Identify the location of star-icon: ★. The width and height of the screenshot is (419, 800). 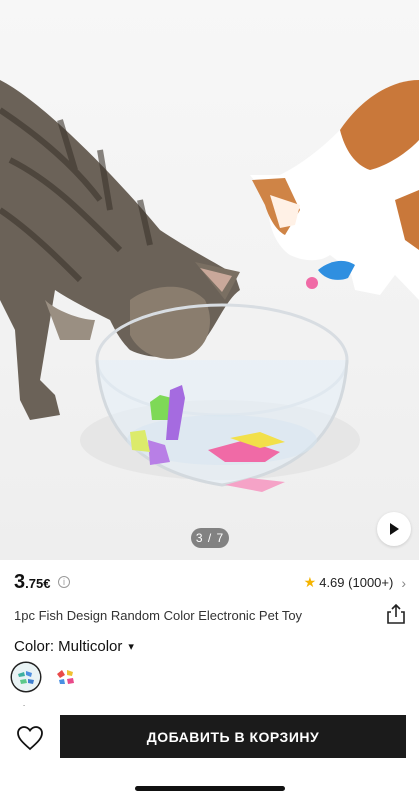
(310, 582).